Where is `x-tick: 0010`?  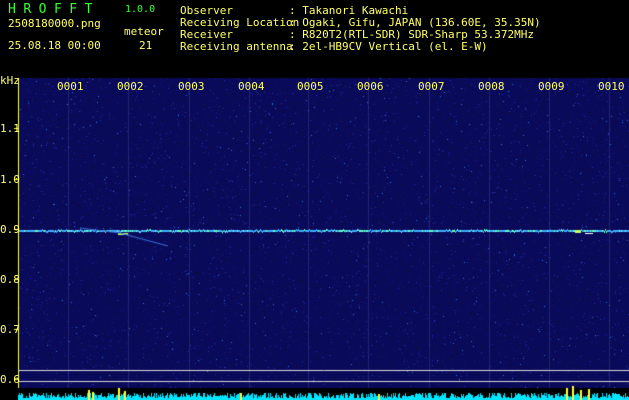
x-tick: 0010 is located at coordinates (611, 86).